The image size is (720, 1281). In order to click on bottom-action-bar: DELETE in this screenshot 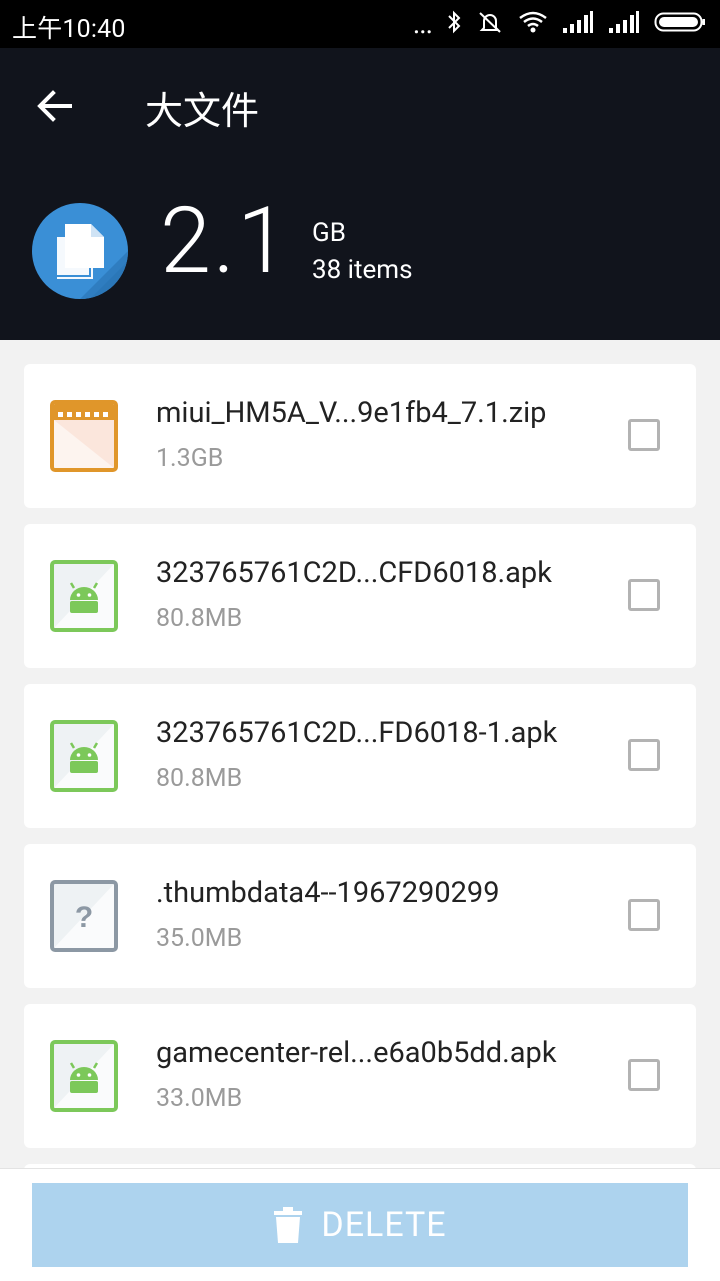, I will do `click(360, 1224)`.